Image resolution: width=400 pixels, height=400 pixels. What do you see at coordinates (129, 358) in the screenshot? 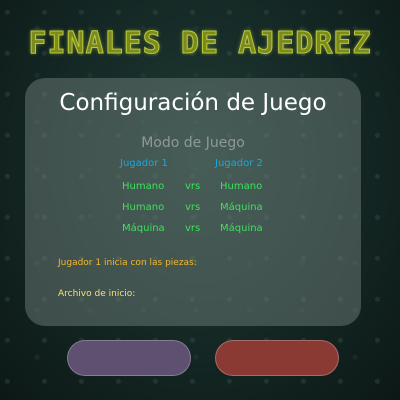
I see `purple-button` at bounding box center [129, 358].